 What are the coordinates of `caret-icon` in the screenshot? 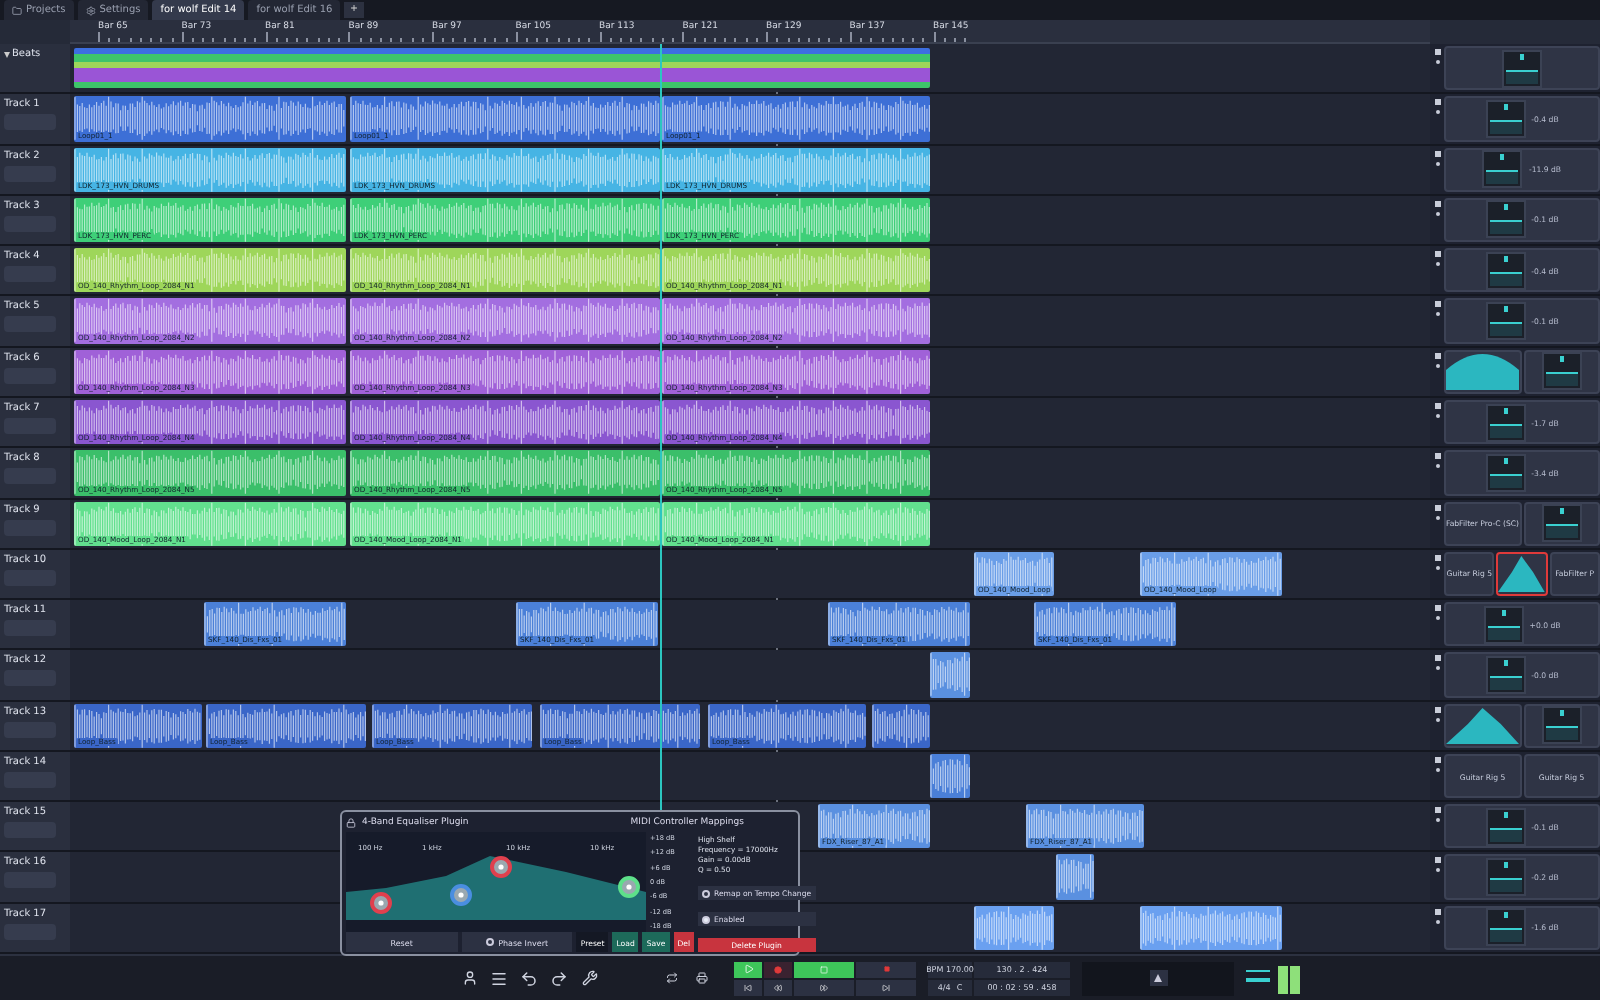 It's located at (7, 54).